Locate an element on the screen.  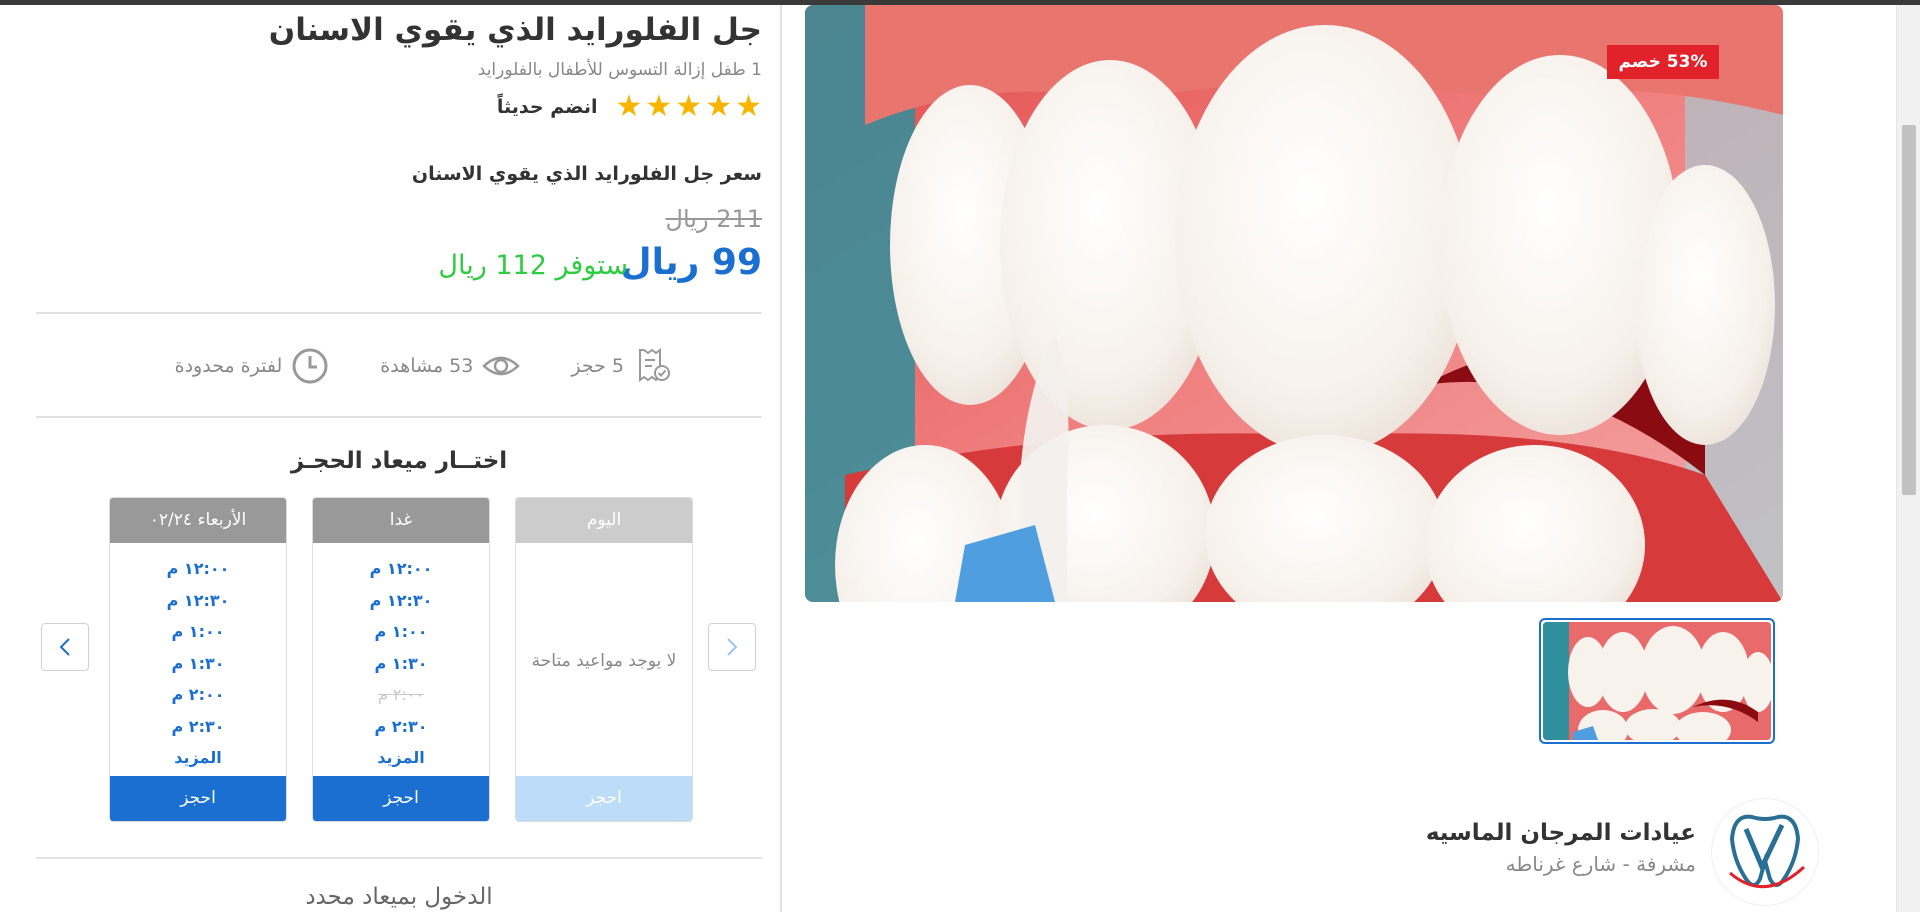
day-header: الأربعاء ٠٢/٢٤ is located at coordinates (198, 520).